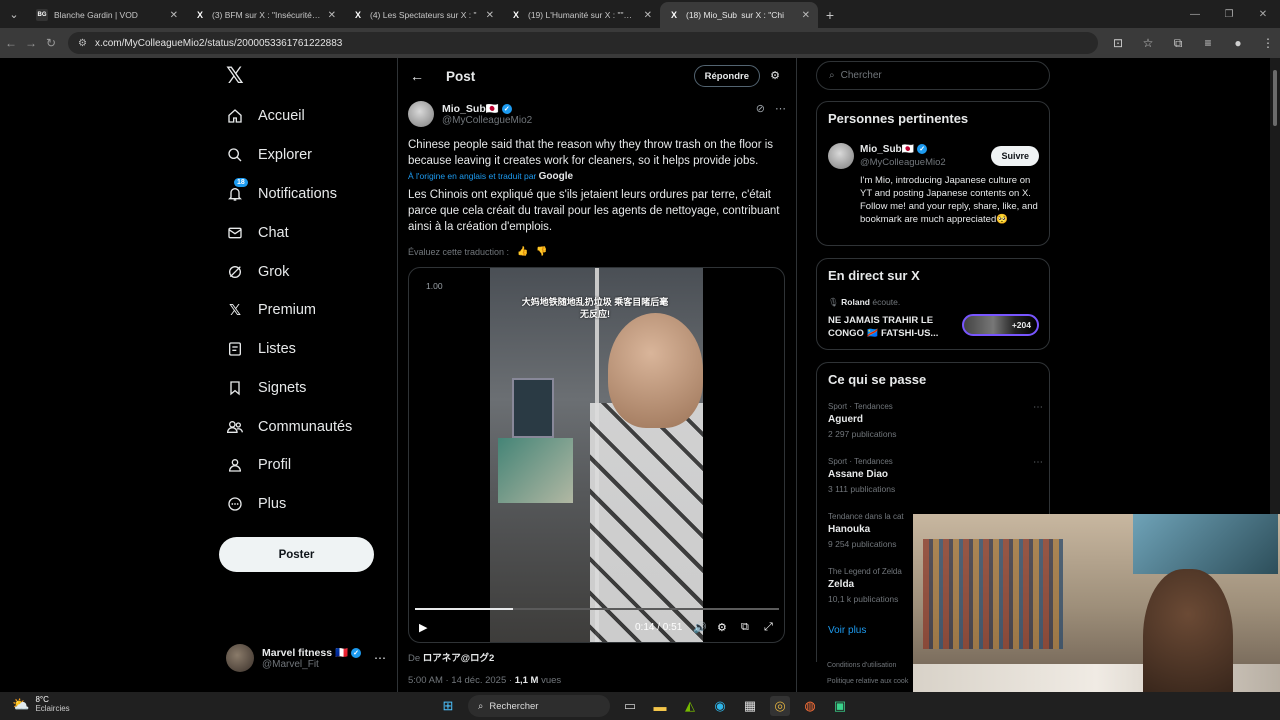 The height and width of the screenshot is (720, 1280). Describe the element at coordinates (841, 156) in the screenshot. I see `avatar` at that location.